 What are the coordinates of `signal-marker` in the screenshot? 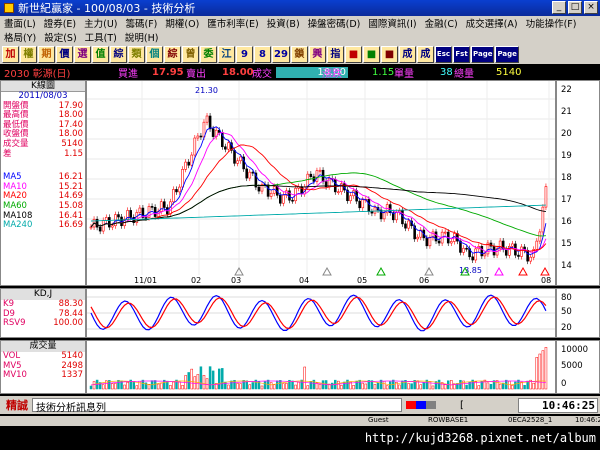 It's located at (545, 271).